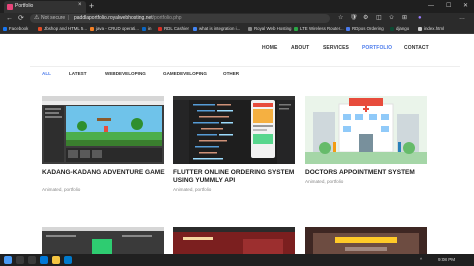 Image resolution: width=474 pixels, height=266 pixels. I want to click on router-icon, so click(296, 28).